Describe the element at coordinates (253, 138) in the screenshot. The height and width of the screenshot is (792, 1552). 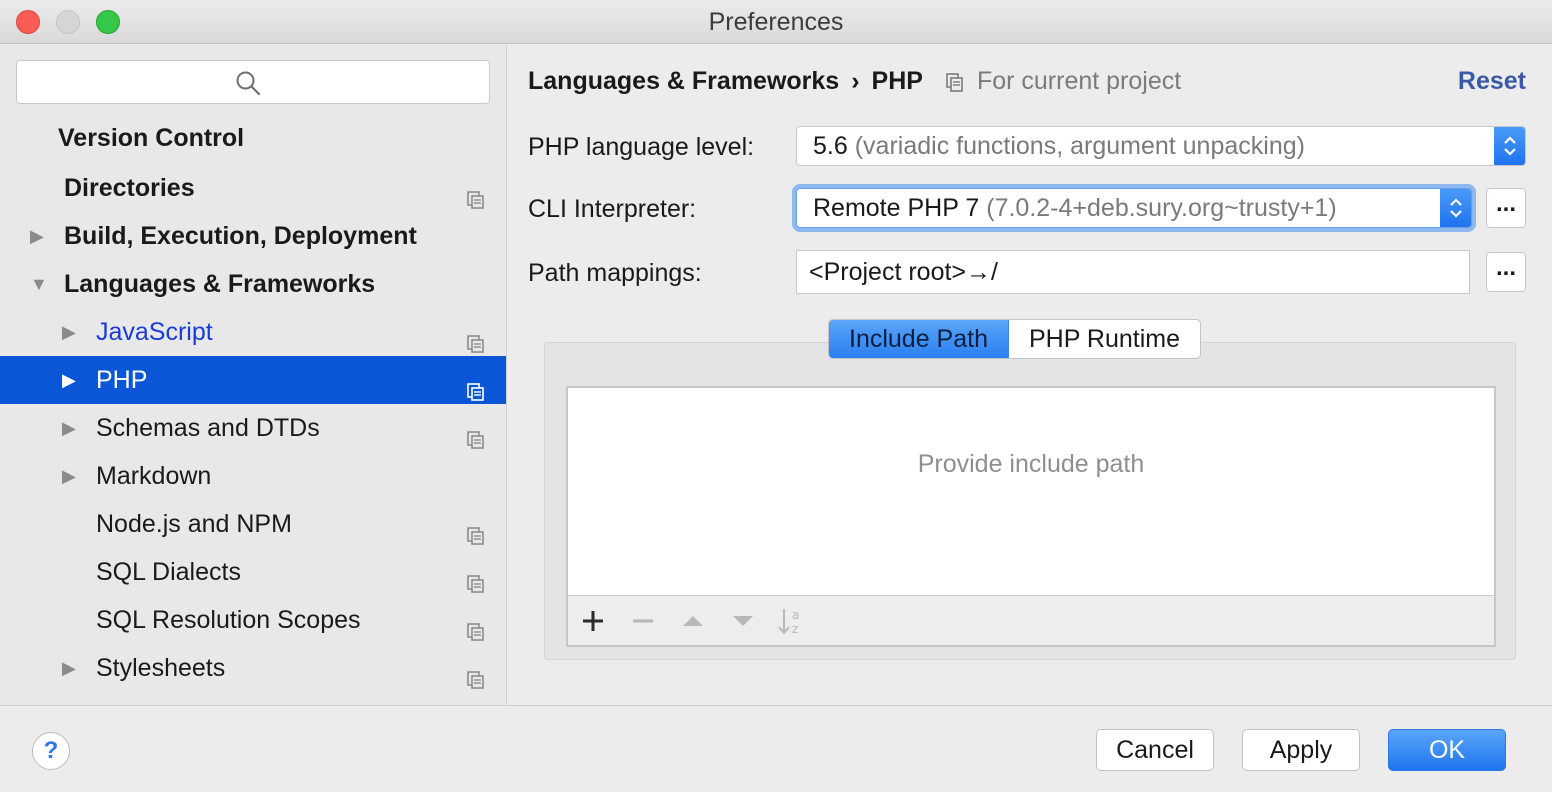
I see `sidebar-item-version-control: Version Control` at that location.